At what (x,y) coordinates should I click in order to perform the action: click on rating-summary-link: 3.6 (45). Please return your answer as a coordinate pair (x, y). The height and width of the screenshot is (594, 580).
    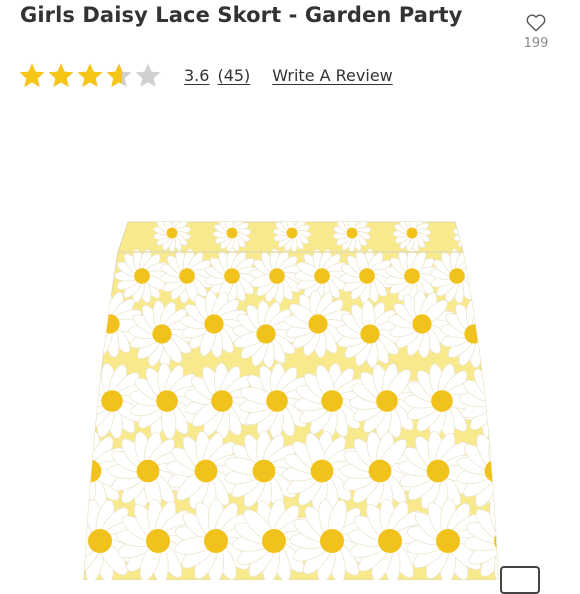
    Looking at the image, I should click on (217, 75).